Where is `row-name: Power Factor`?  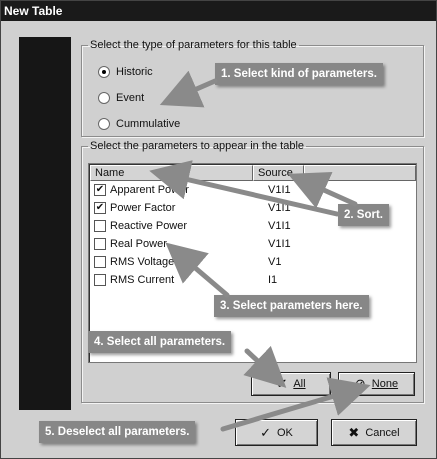 row-name: Power Factor is located at coordinates (143, 208).